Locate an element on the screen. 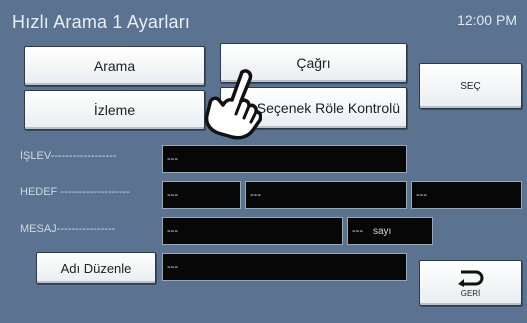 Image resolution: width=527 pixels, height=323 pixels. back-button: GERİ is located at coordinates (470, 283).